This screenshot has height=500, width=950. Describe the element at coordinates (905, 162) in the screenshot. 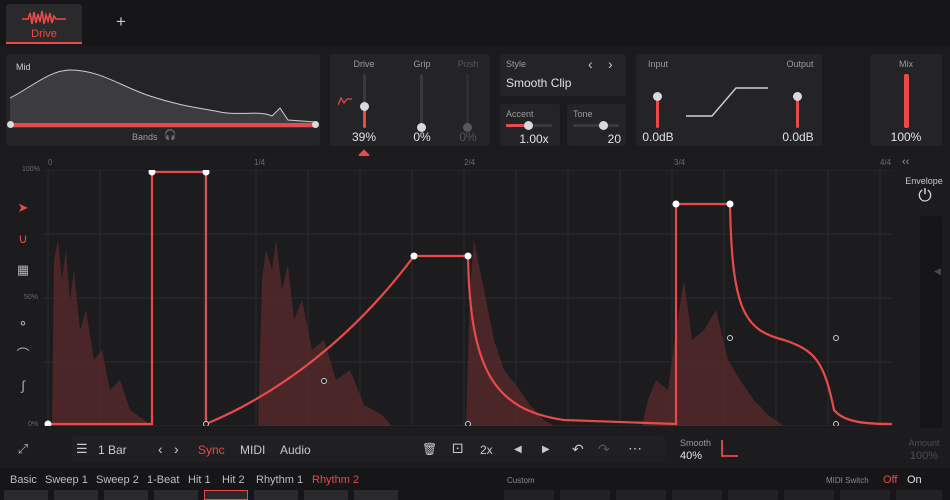

I see `collapse-panel-button: ‹‹` at that location.